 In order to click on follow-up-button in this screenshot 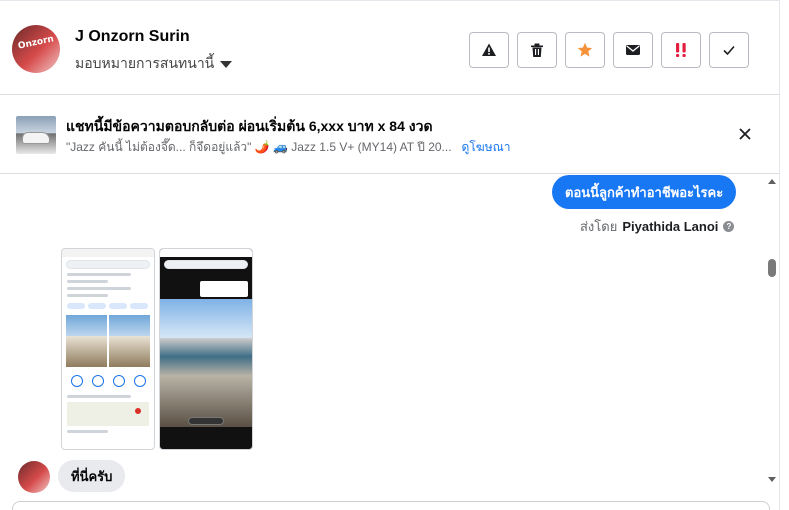, I will do `click(585, 50)`.